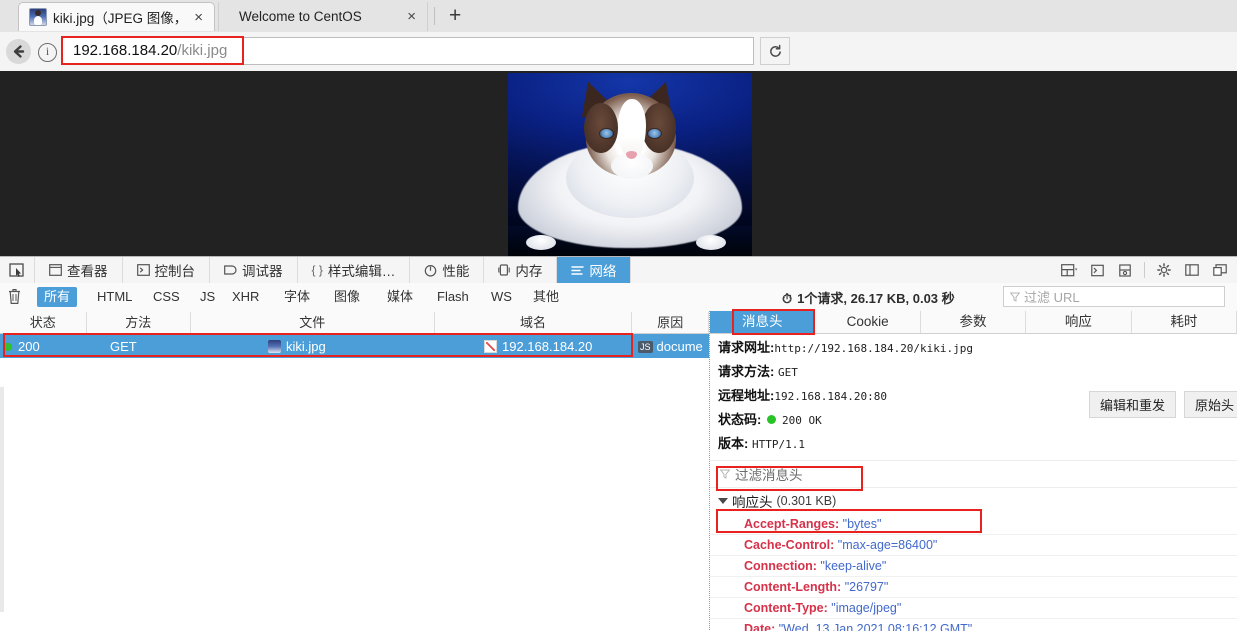 This screenshot has height=631, width=1237. Describe the element at coordinates (1220, 270) in the screenshot. I see `dock-bottom-icon` at that location.